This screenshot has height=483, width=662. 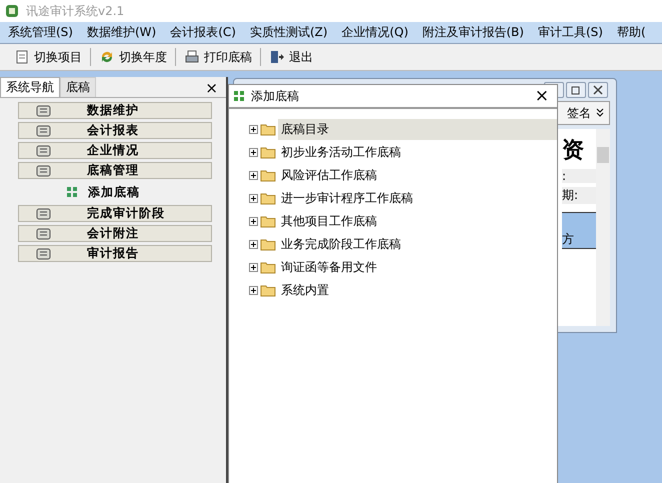 What do you see at coordinates (202, 32) in the screenshot?
I see `menu-item: 会计报表(C)` at bounding box center [202, 32].